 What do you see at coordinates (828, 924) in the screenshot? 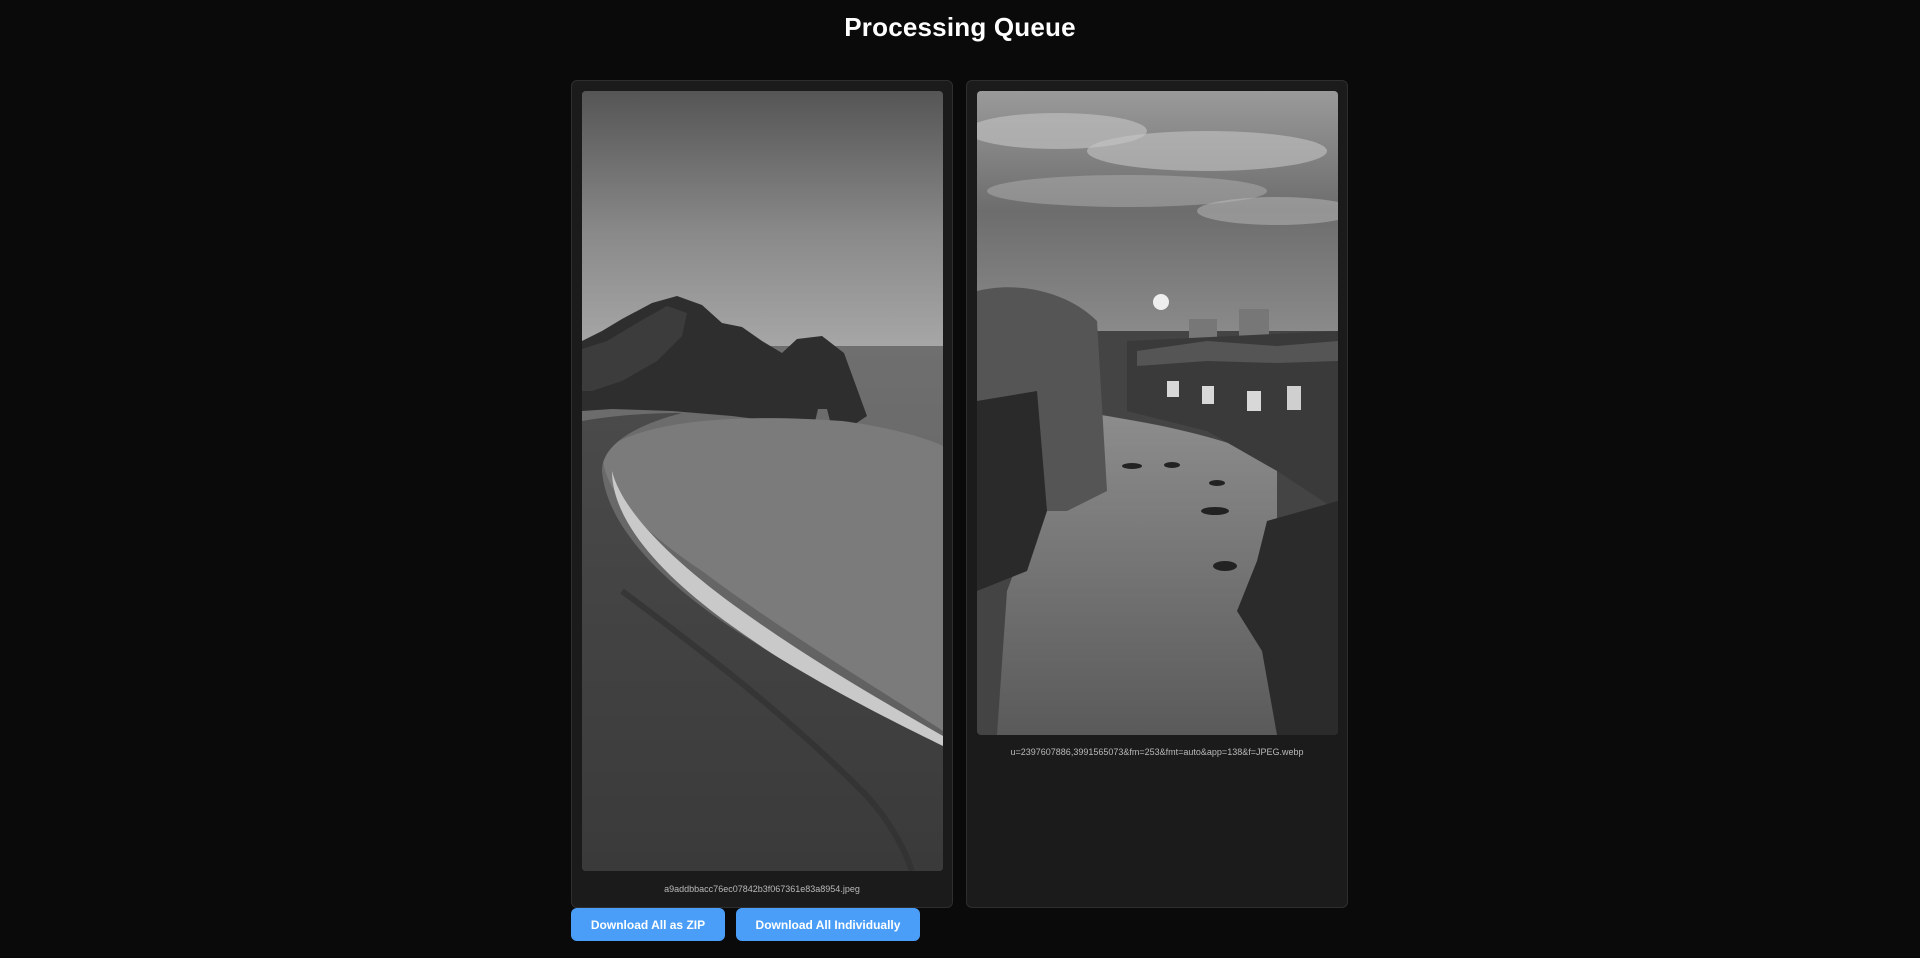
I see `download-individually-button: Download All Individually` at bounding box center [828, 924].